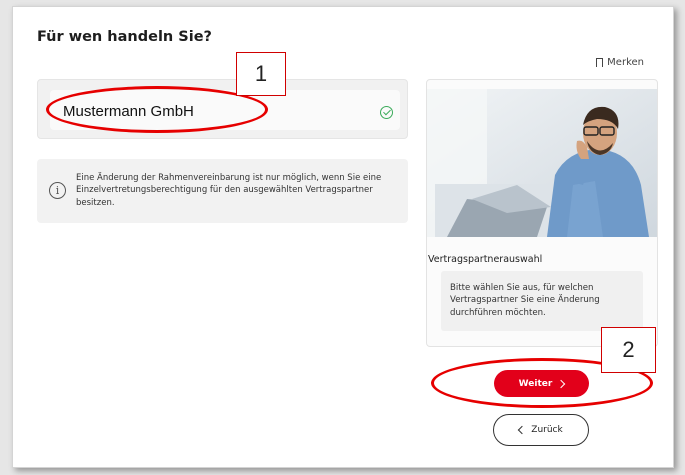 The height and width of the screenshot is (475, 685). I want to click on partner-name: Mustermann GmbH, so click(128, 111).